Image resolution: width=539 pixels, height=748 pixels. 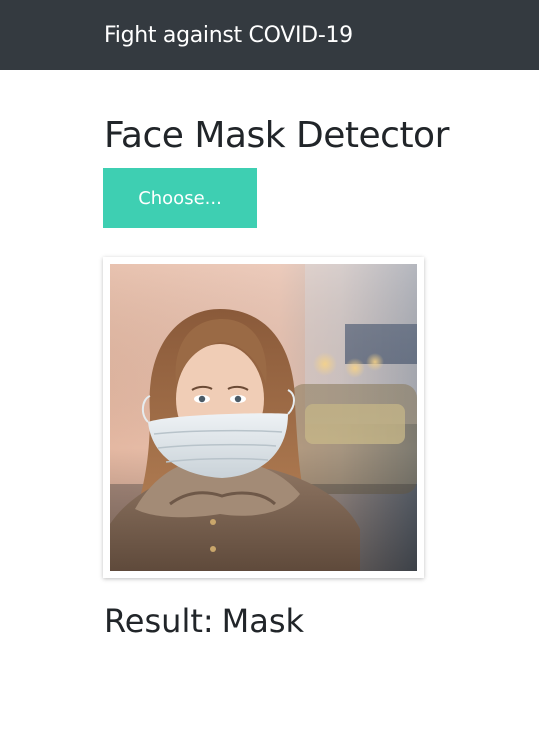 I want to click on top-navbar: Fight against COVID-19, so click(x=269, y=35).